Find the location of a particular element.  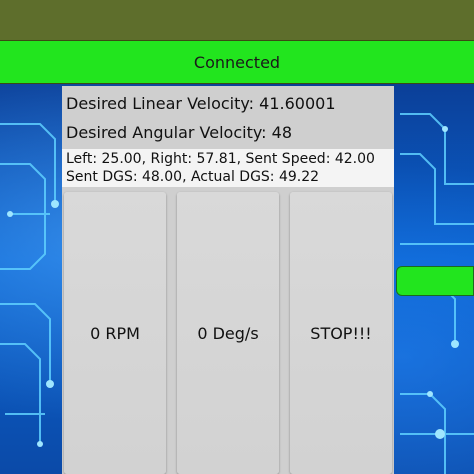

connection-status-label: Connected is located at coordinates (237, 62).